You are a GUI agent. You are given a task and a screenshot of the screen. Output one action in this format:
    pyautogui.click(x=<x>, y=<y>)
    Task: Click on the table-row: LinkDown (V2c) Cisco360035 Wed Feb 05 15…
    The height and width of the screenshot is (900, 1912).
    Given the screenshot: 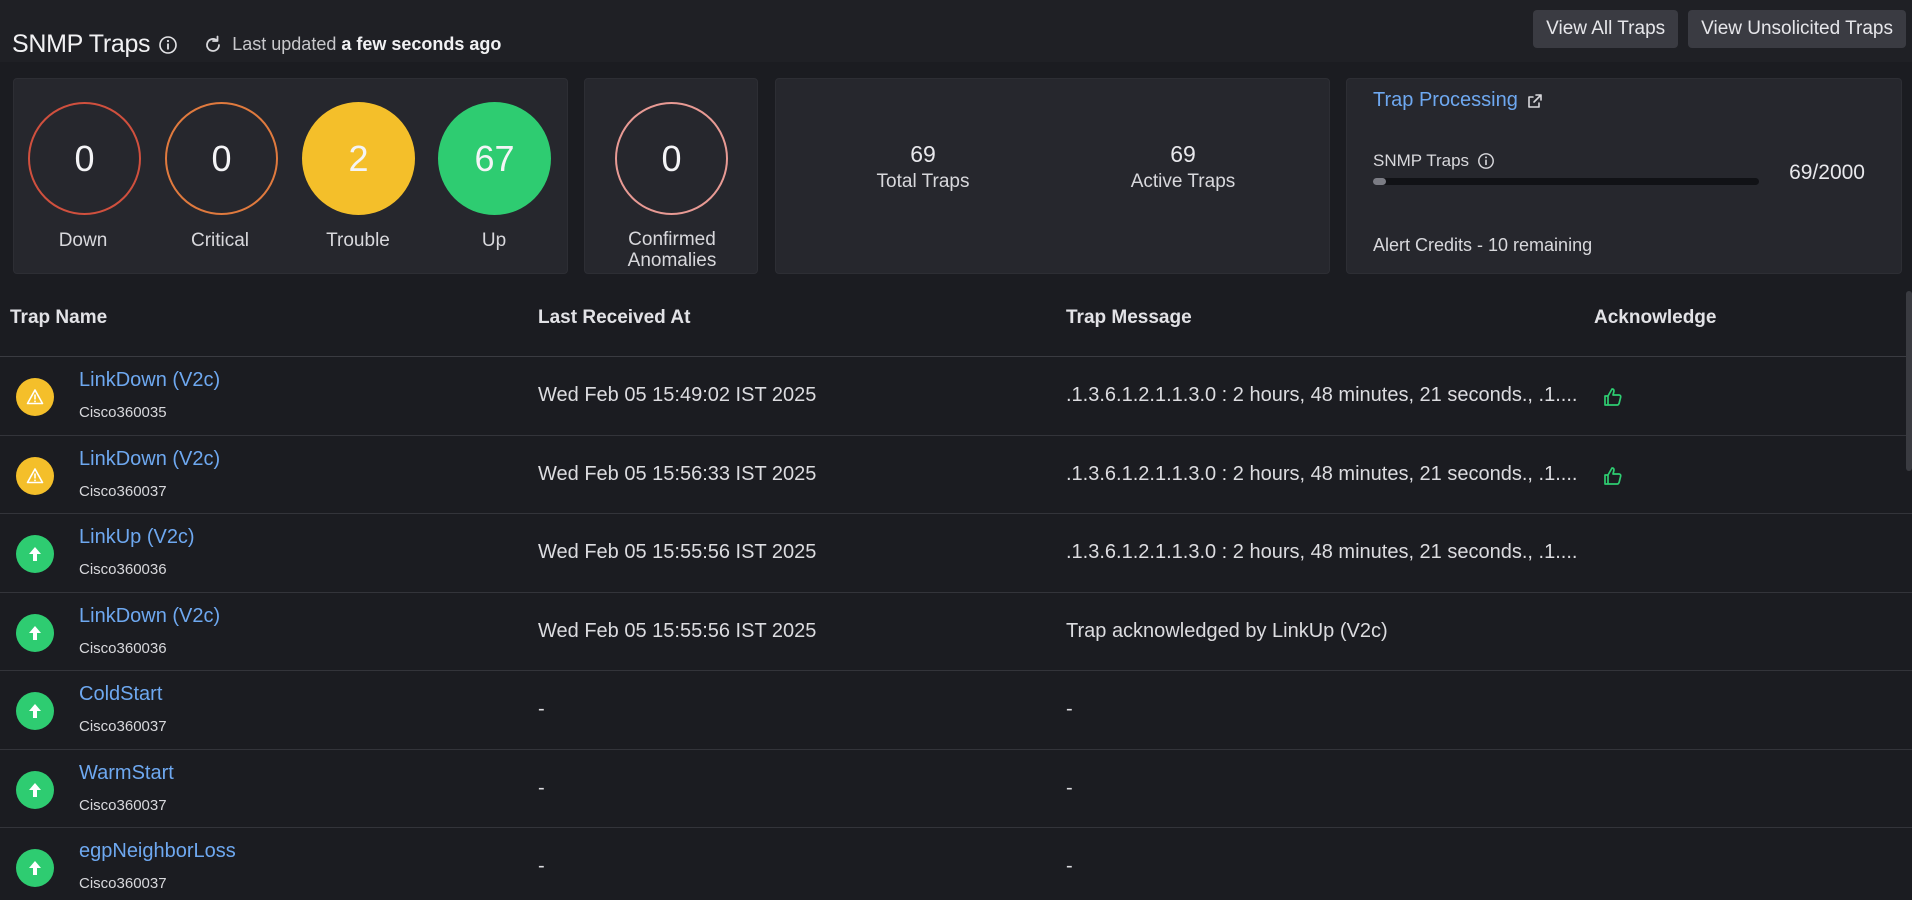 What is the action you would take?
    pyautogui.click(x=956, y=396)
    